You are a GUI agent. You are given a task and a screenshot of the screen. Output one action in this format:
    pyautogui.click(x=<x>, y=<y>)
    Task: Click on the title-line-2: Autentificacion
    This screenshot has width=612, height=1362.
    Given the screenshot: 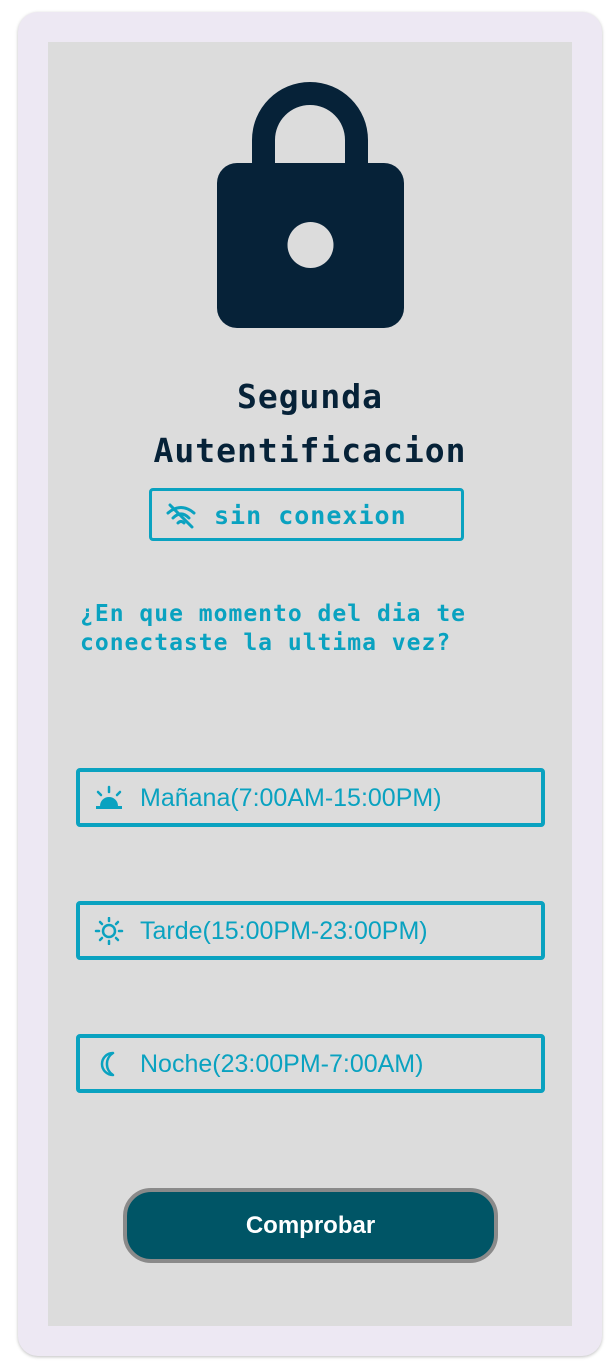 What is the action you would take?
    pyautogui.click(x=310, y=450)
    